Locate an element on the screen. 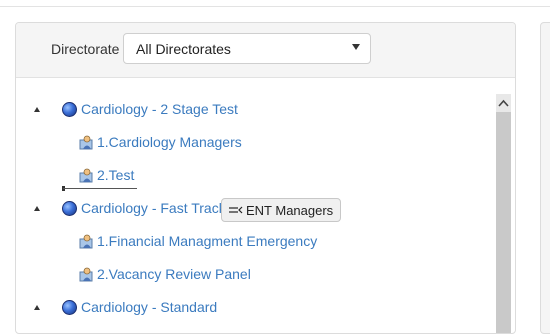 The height and width of the screenshot is (334, 550). tree-leaf-label: 2.Test is located at coordinates (116, 175).